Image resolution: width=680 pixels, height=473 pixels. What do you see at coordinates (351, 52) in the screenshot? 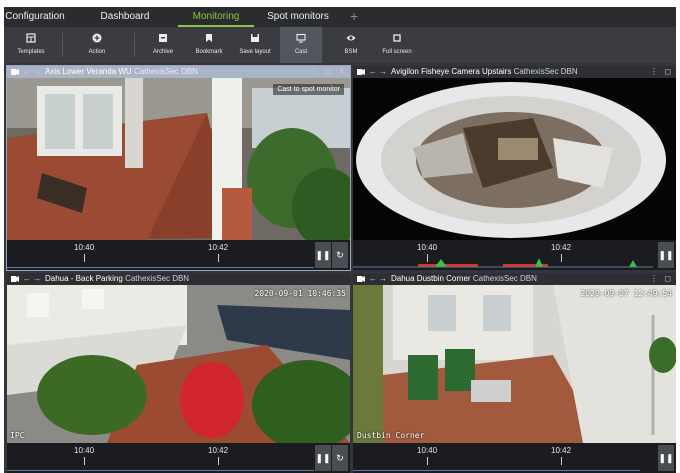
I see `bsm-label: BSM` at bounding box center [351, 52].